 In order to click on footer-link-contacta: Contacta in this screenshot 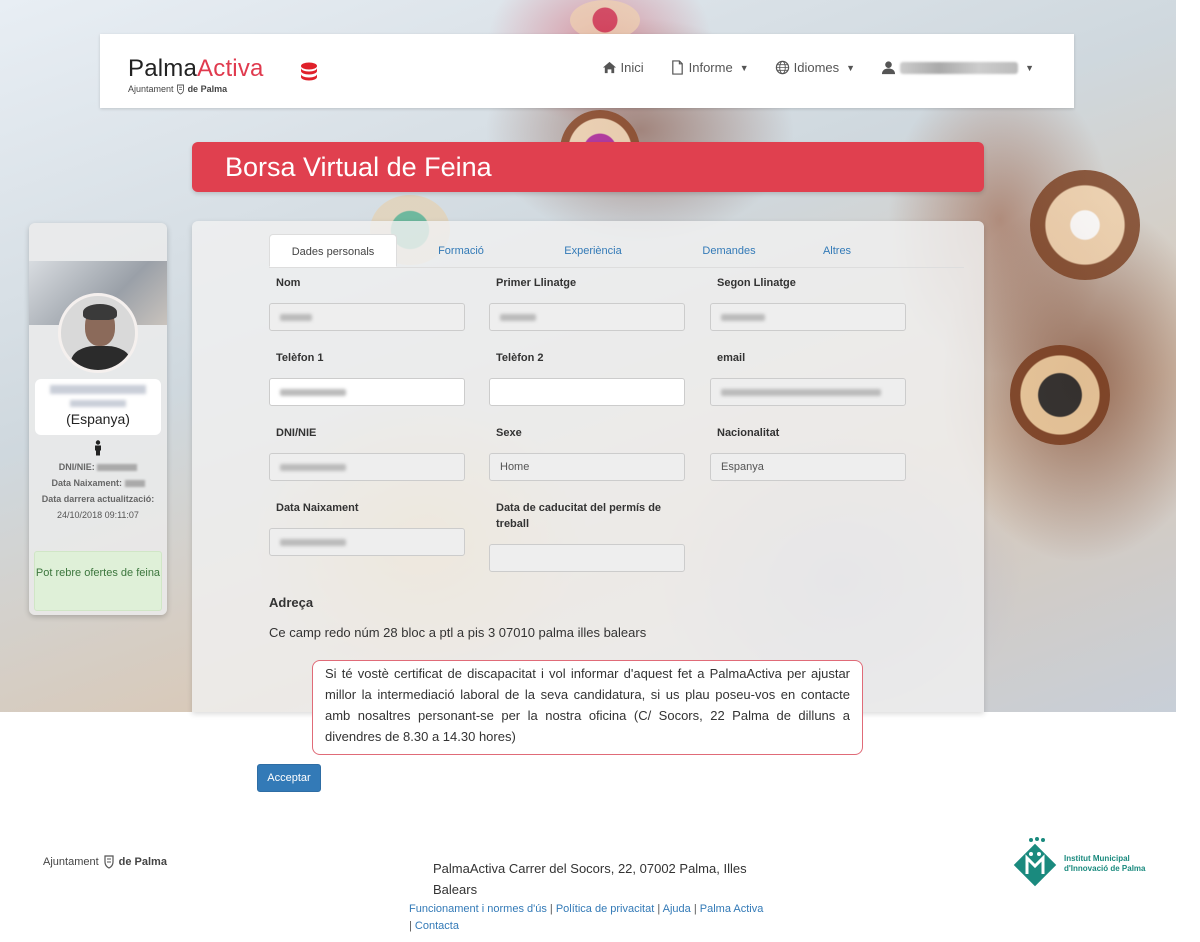, I will do `click(437, 926)`.